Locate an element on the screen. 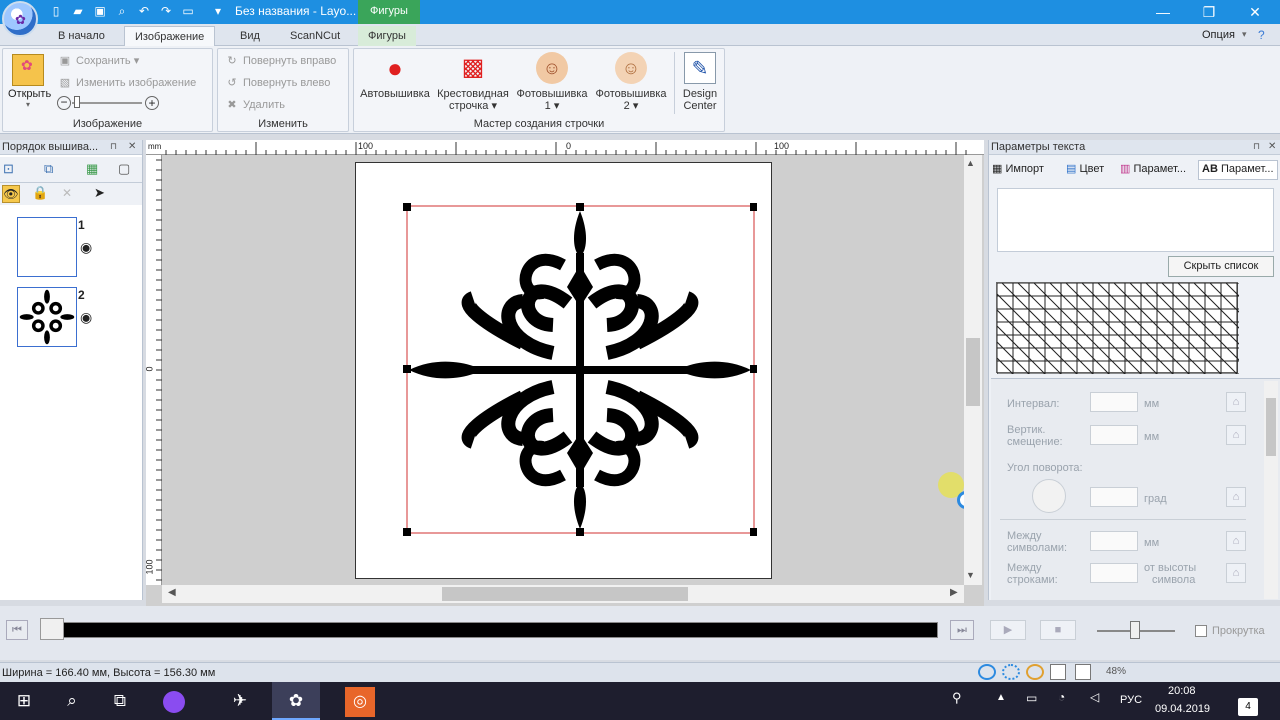 This screenshot has height=720, width=1280. view-realistic-icon is located at coordinates (1011, 672).